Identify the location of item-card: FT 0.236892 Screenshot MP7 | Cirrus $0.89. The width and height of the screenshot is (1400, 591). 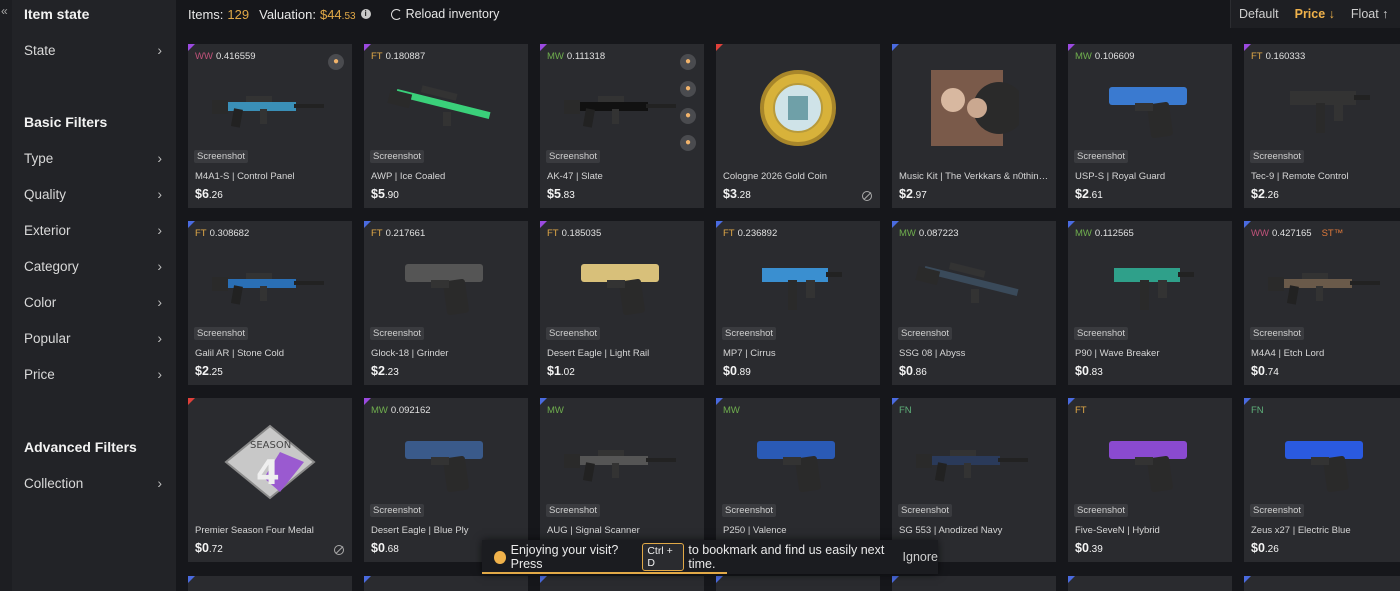
(798, 303).